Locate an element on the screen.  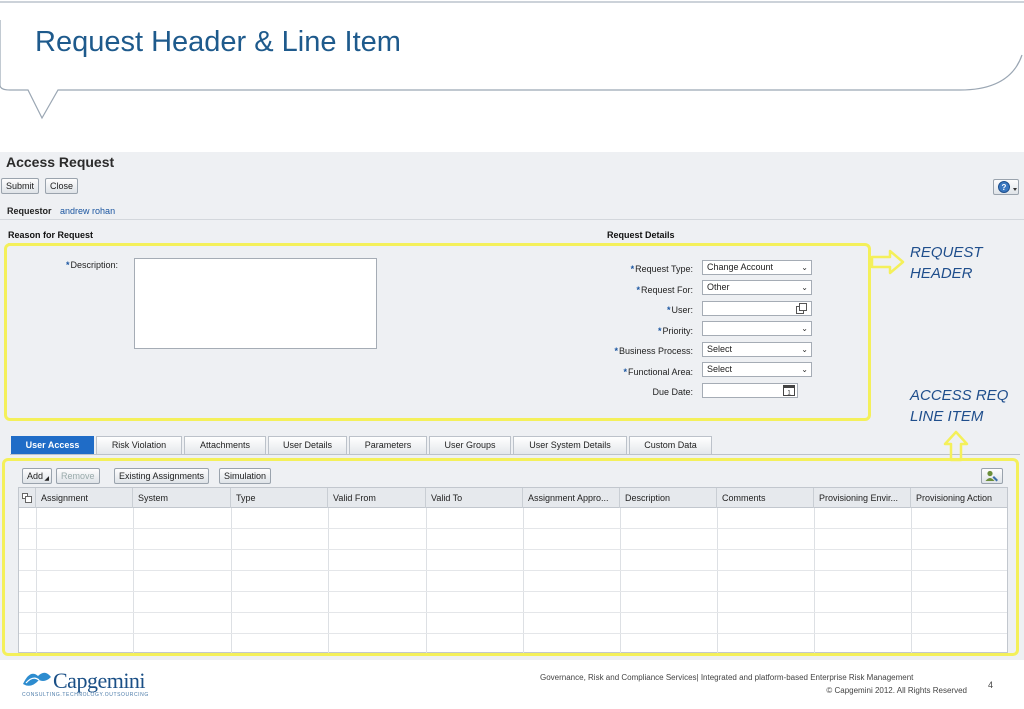
help-icon: ? is located at coordinates (1007, 187).